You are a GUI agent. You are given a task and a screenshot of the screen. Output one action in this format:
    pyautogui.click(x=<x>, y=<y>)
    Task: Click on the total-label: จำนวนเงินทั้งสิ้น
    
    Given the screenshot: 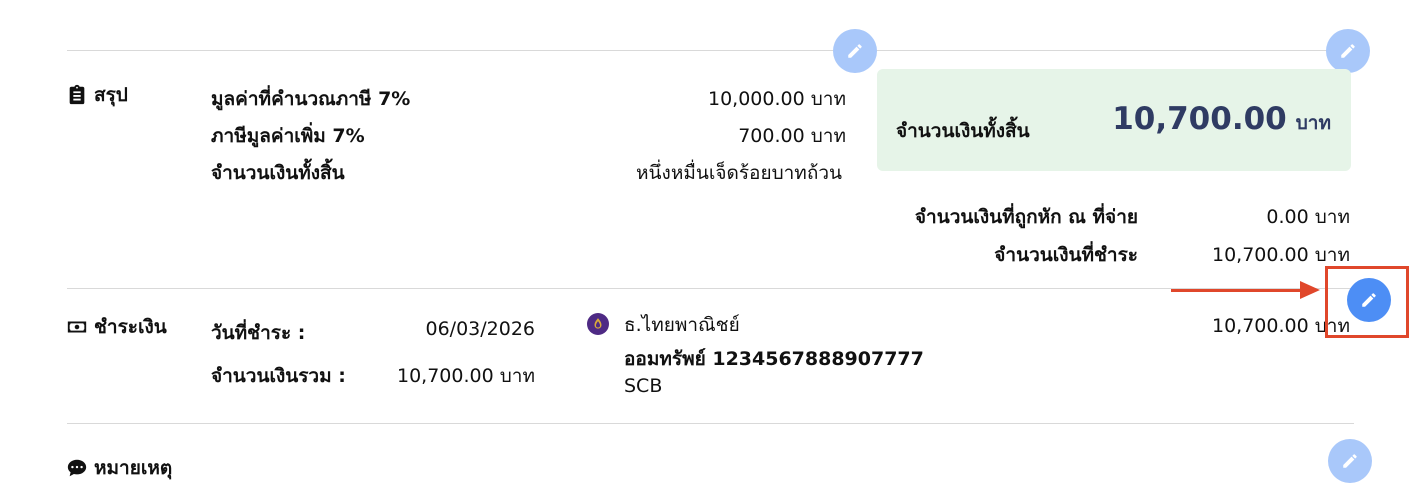 What is the action you would take?
    pyautogui.click(x=278, y=173)
    